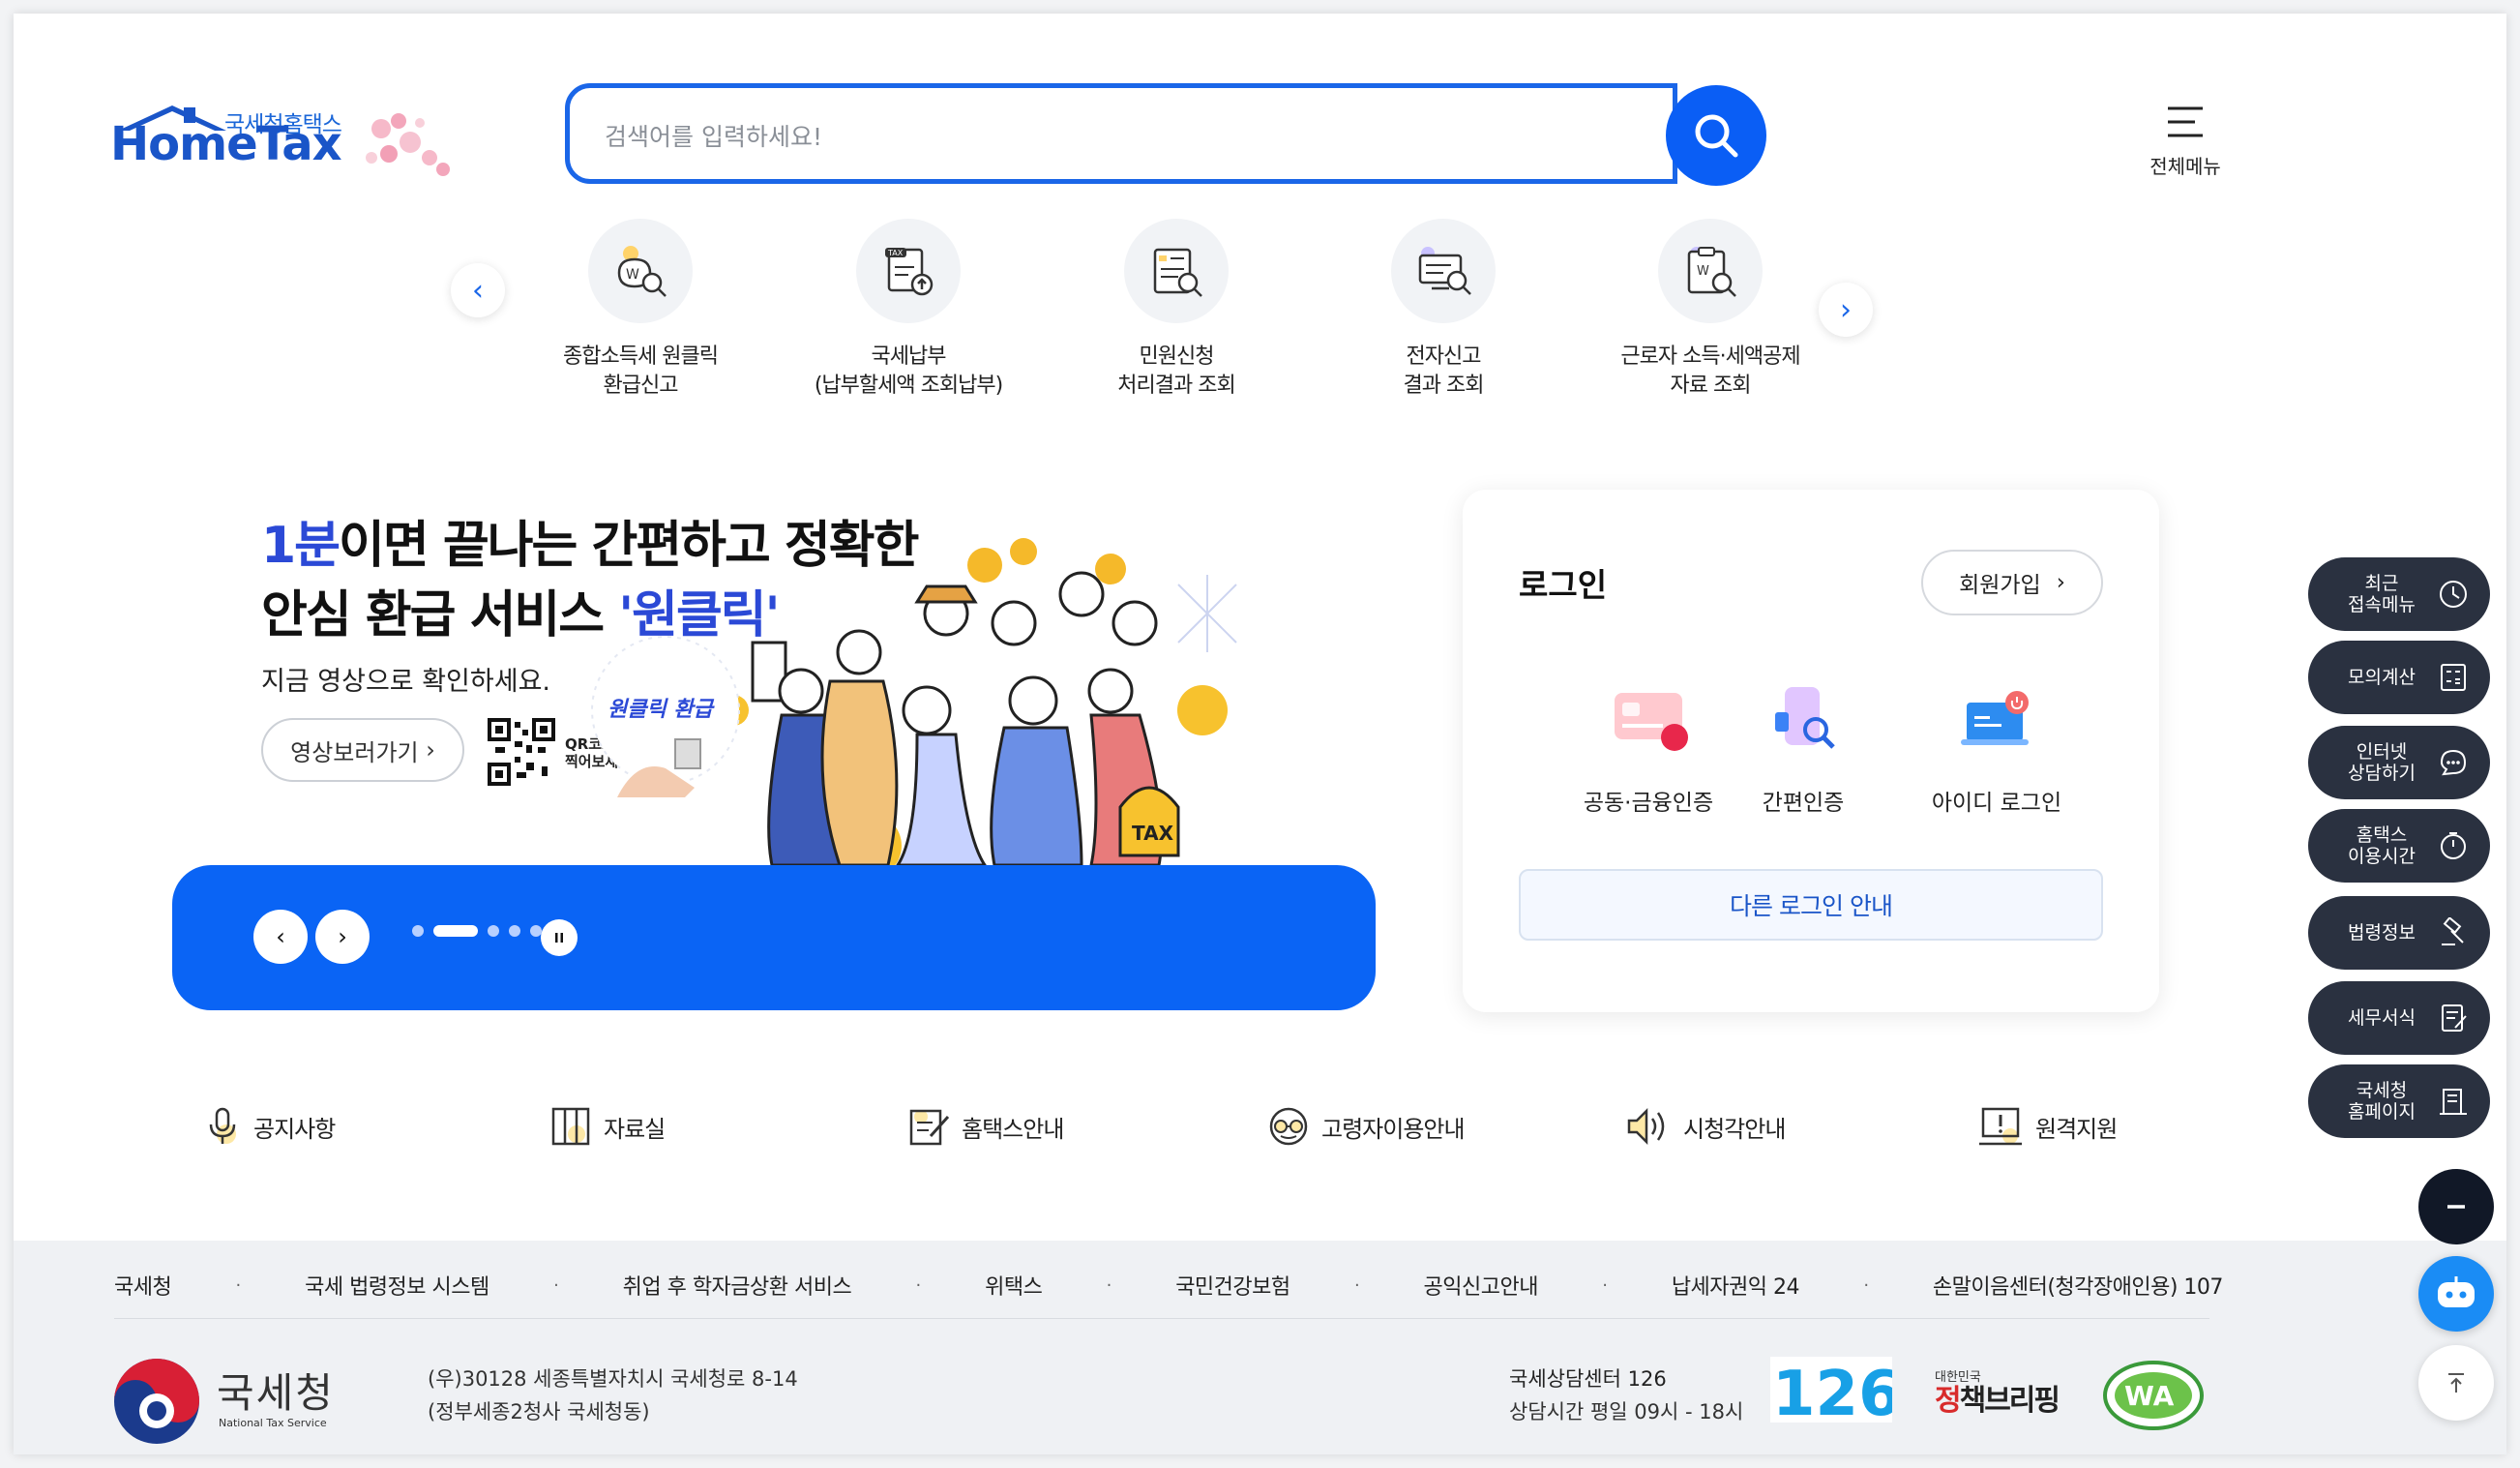 This screenshot has width=2520, height=1468. Describe the element at coordinates (2455, 1018) in the screenshot. I see `form-icon` at that location.